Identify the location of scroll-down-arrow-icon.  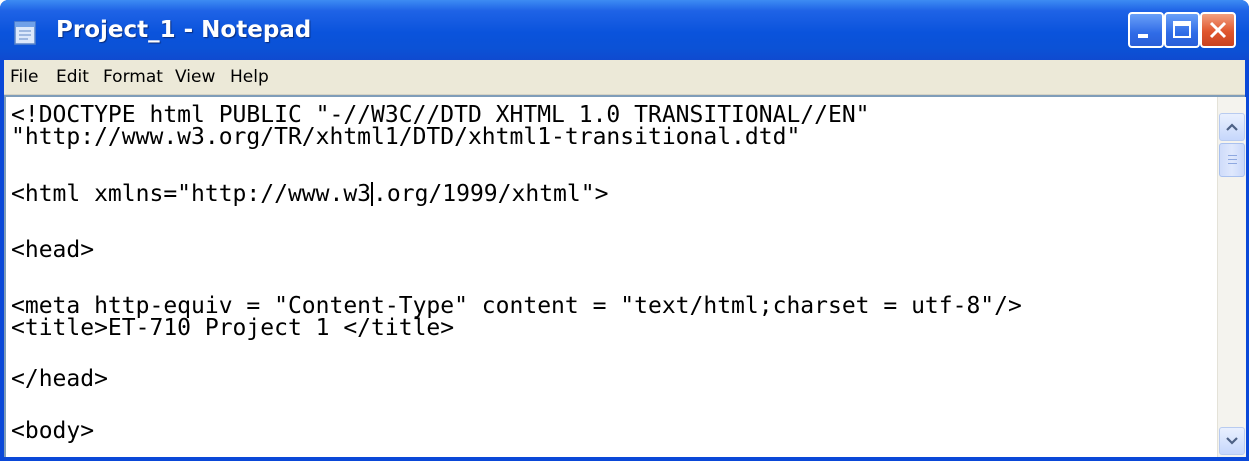
(1232, 441).